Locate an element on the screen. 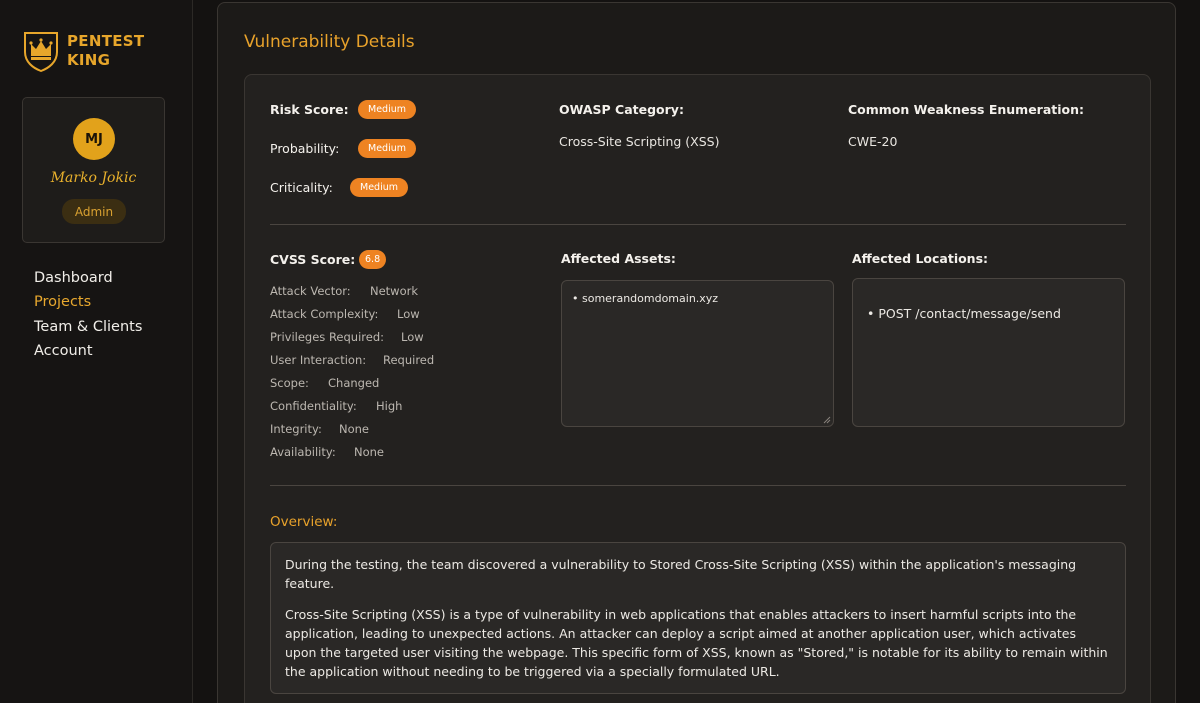 Image resolution: width=1200 pixels, height=703 pixels. owasp-label: OWASP Category: is located at coordinates (621, 109).